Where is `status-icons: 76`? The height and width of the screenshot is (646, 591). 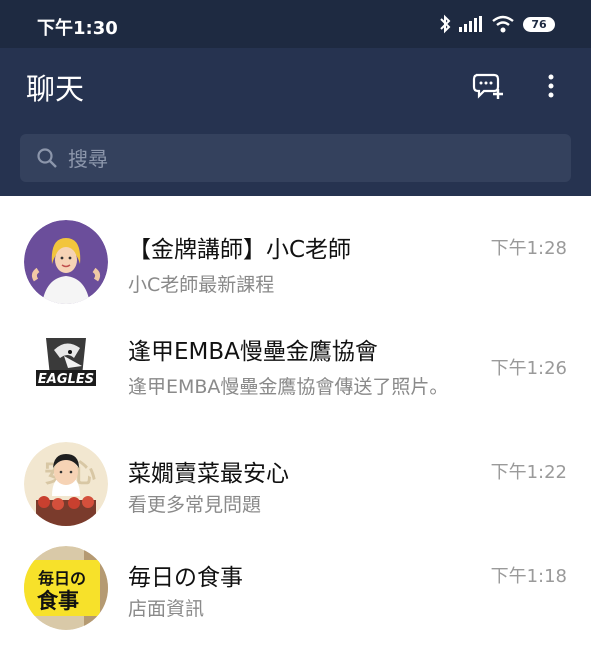
status-icons: 76 is located at coordinates (497, 24).